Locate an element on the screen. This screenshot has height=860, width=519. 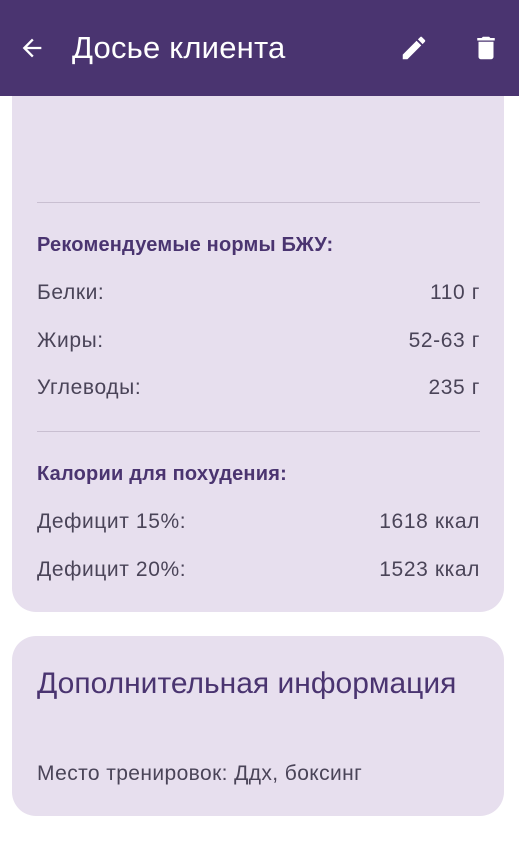
calorie-row-15: Дефицит 15%: 1618 ккал is located at coordinates (258, 522).